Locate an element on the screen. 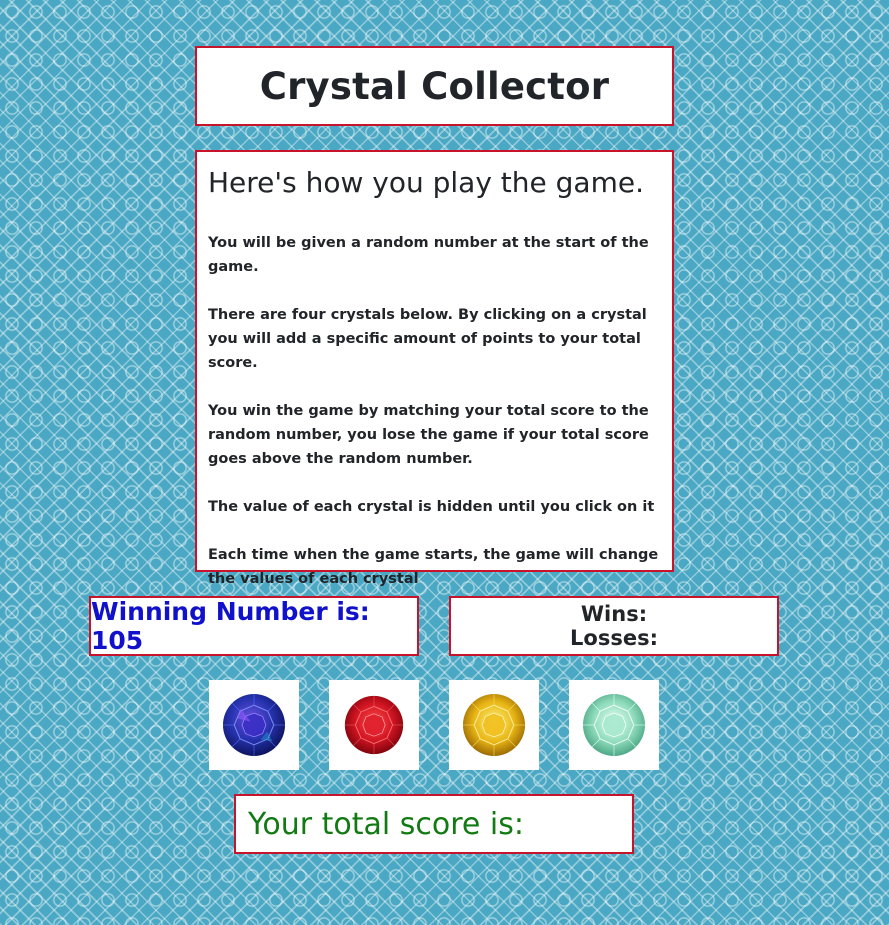 The image size is (889, 925). red-crystal-icon is located at coordinates (374, 725).